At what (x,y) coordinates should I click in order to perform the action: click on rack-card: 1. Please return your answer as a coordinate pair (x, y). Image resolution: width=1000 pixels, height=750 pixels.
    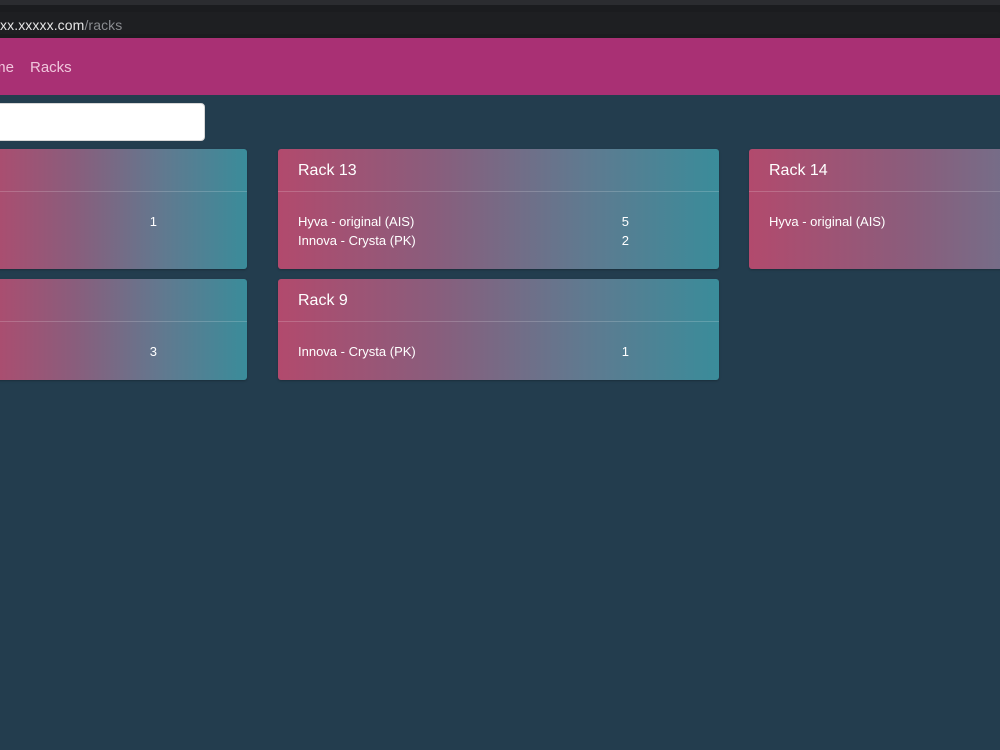
    Looking at the image, I should click on (123, 209).